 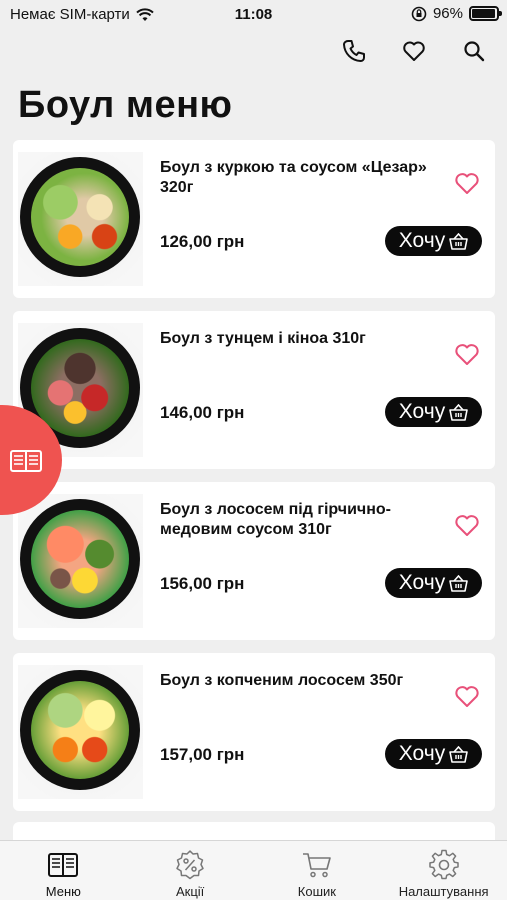 What do you see at coordinates (354, 51) in the screenshot?
I see `phone-icon` at bounding box center [354, 51].